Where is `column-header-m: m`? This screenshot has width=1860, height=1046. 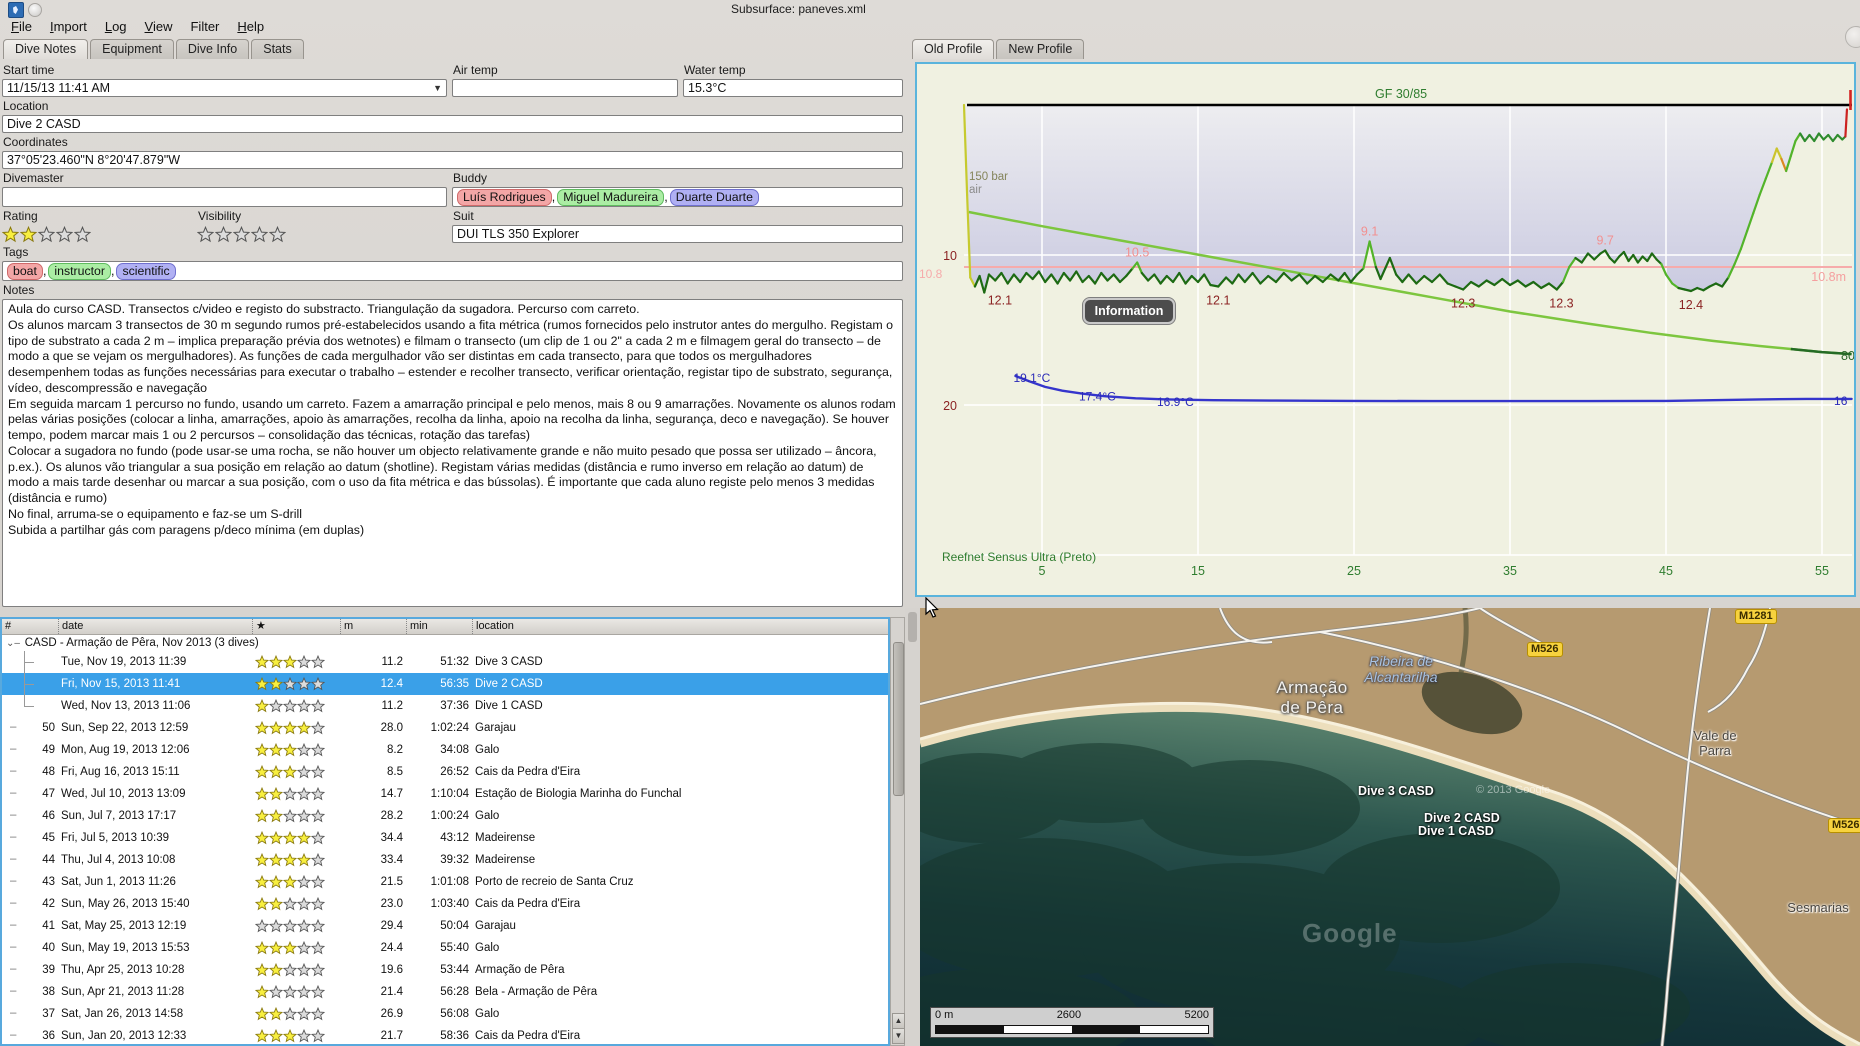
column-header-m: m is located at coordinates (373, 626).